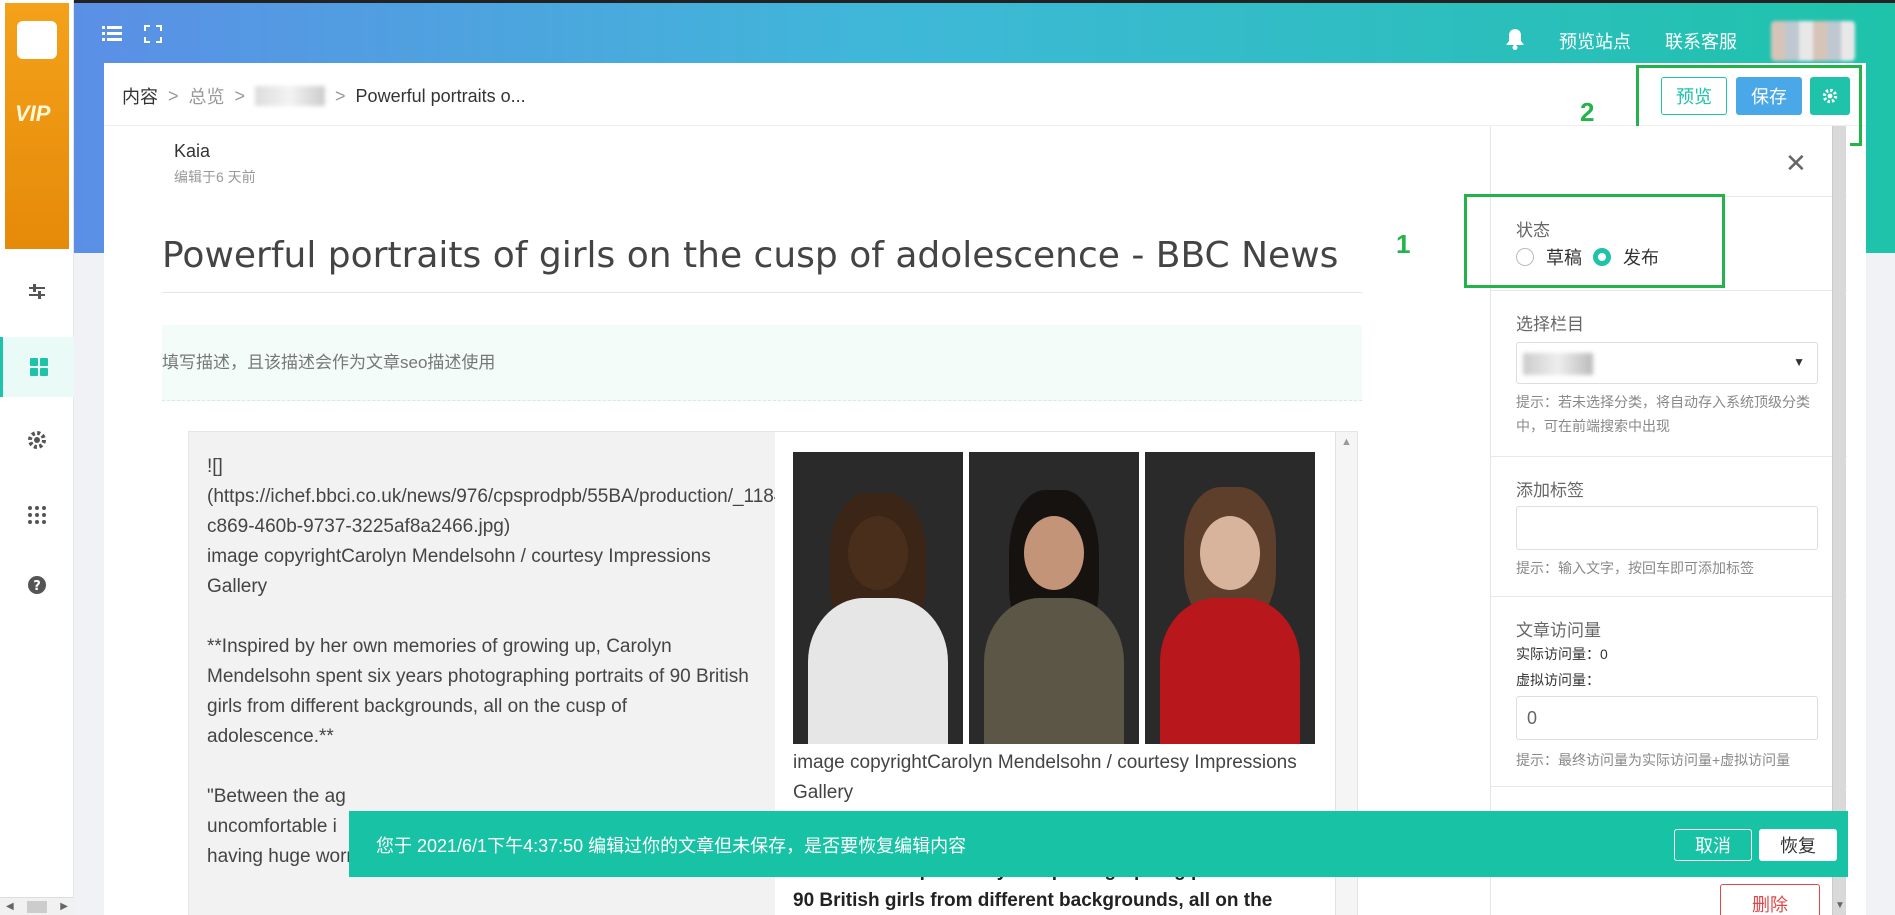 The width and height of the screenshot is (1895, 915). What do you see at coordinates (1525, 257) in the screenshot?
I see `radio-circle` at bounding box center [1525, 257].